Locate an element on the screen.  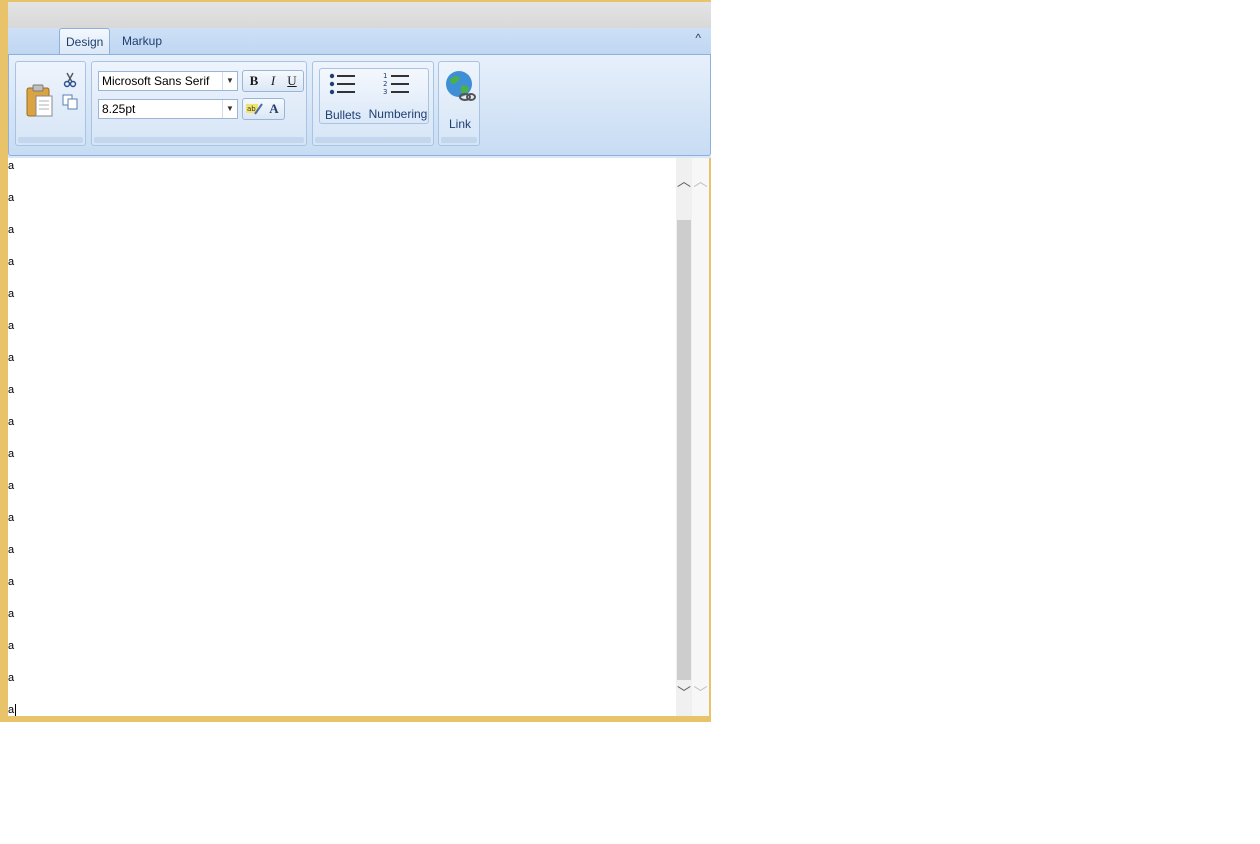
color-buttons: ab A is located at coordinates (263, 109).